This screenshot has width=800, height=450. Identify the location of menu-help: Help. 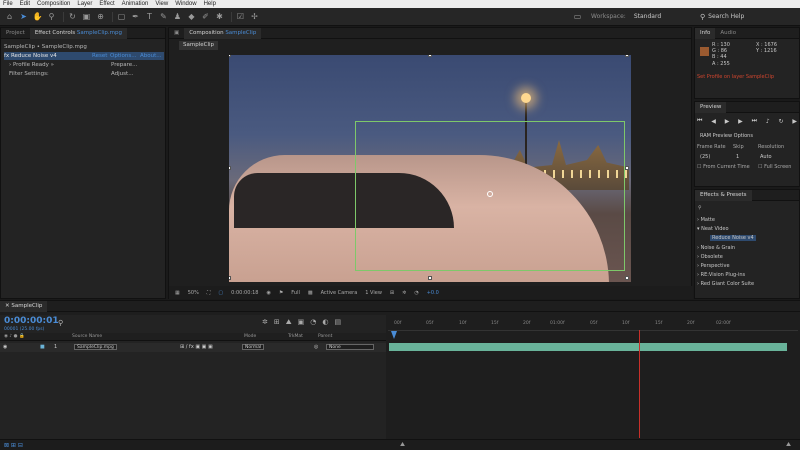
(210, 4).